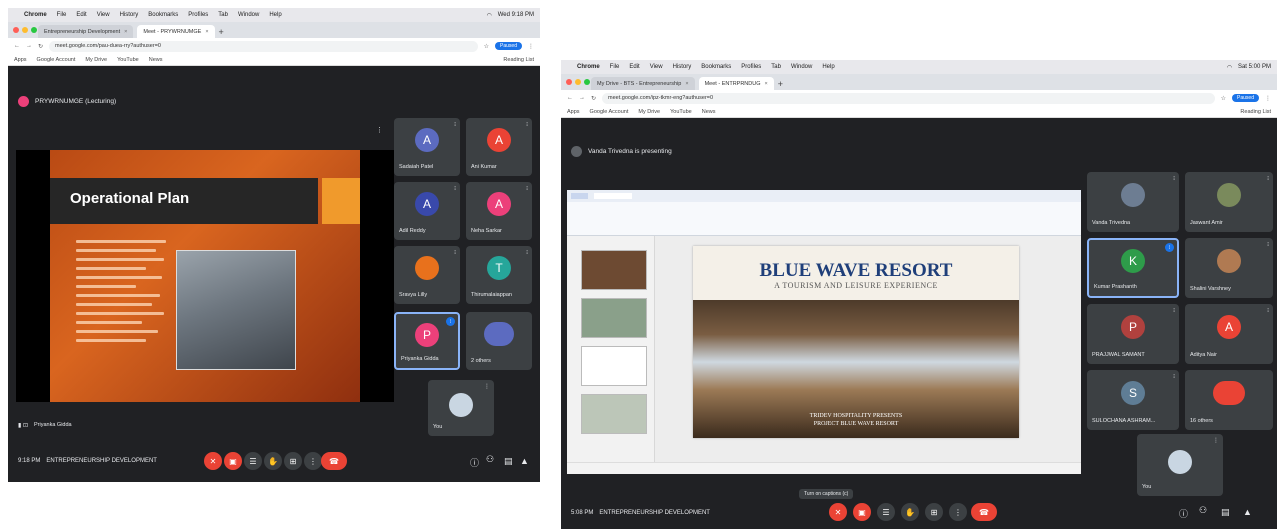 The height and width of the screenshot is (529, 1277). What do you see at coordinates (81, 15) in the screenshot?
I see `menu-edit: Edit` at bounding box center [81, 15].